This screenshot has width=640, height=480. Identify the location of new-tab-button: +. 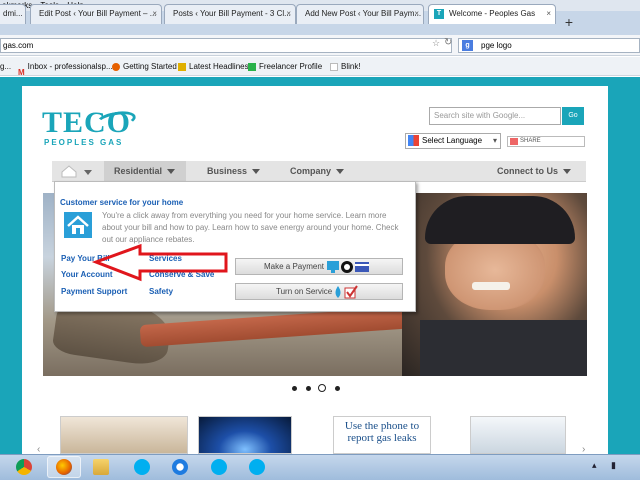
(569, 23).